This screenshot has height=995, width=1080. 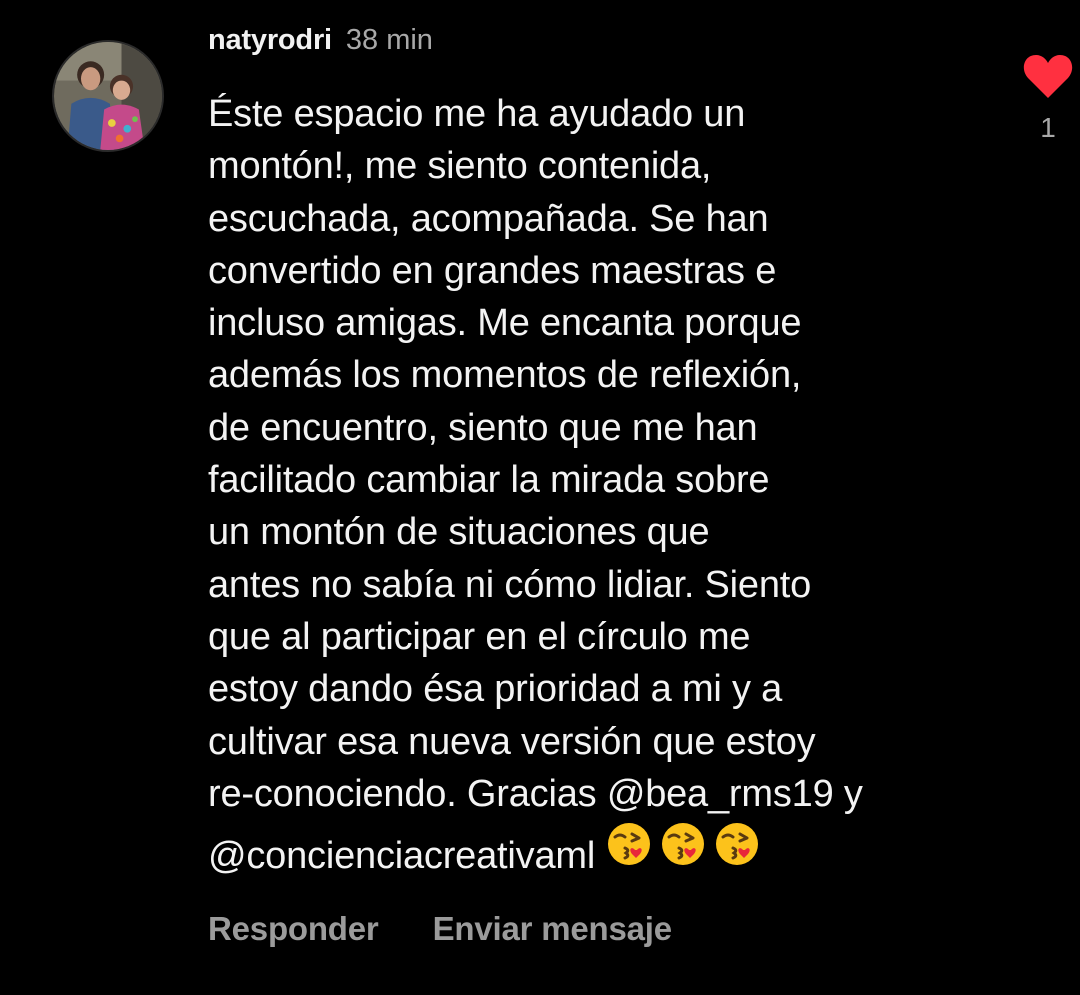 I want to click on comment-line: montón!, me siento contenida,, so click(x=460, y=166).